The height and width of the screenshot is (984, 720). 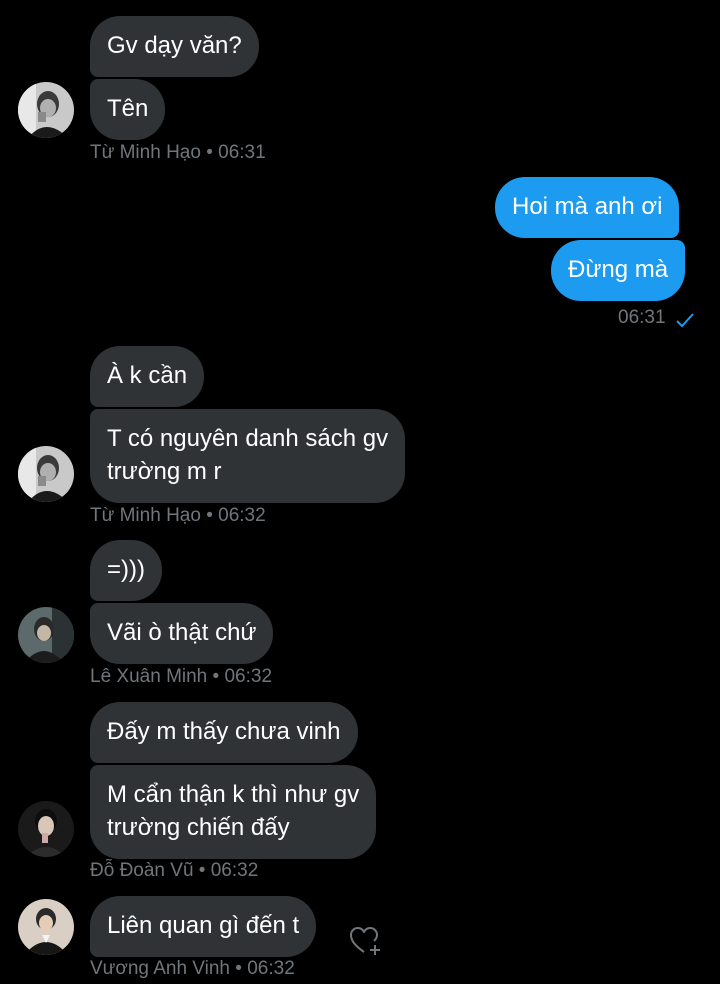 I want to click on message-bubble: Liên quan gì đến t, so click(x=203, y=926).